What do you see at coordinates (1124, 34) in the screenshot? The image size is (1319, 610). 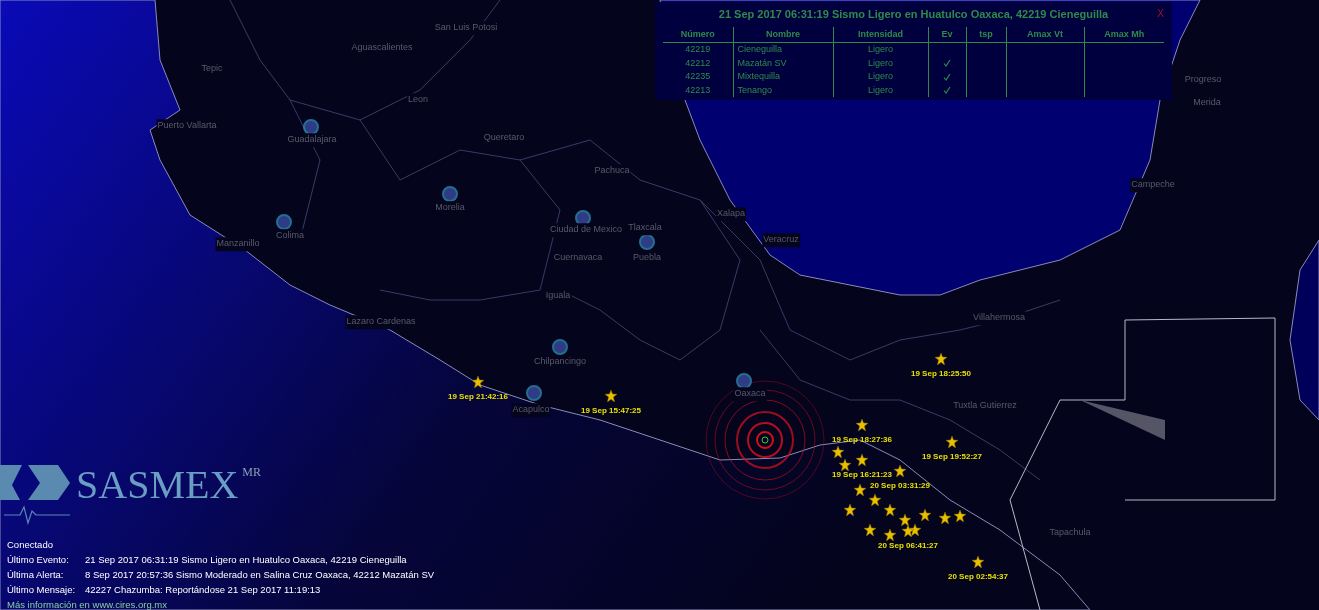 I see `column-header: Amax Mh` at bounding box center [1124, 34].